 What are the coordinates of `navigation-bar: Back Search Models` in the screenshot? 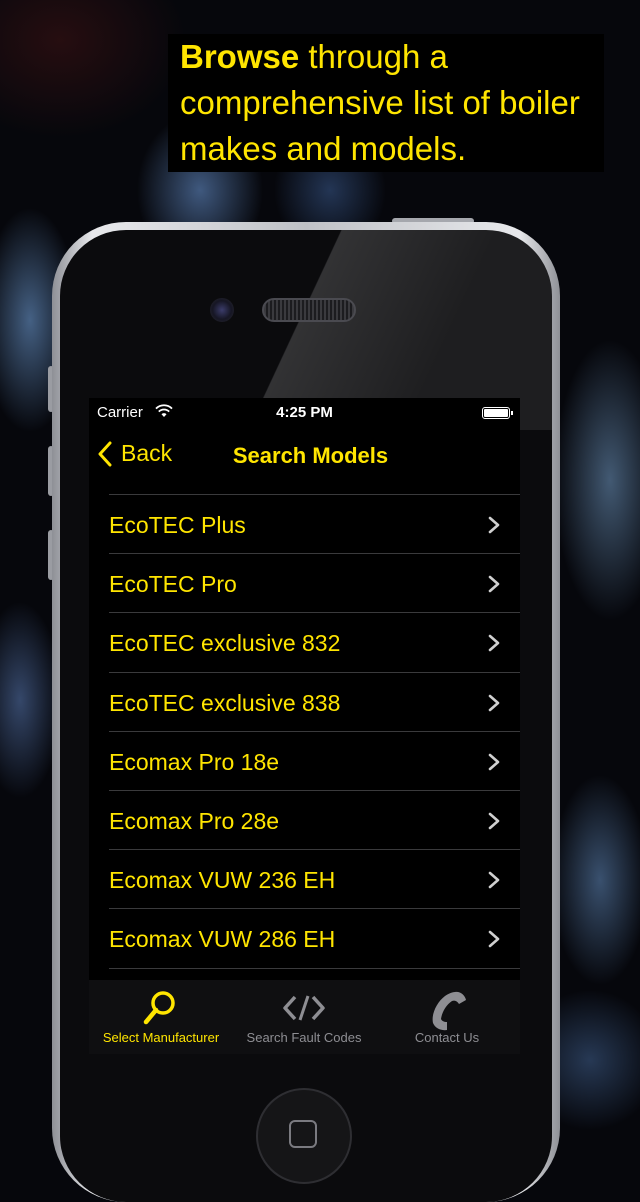 It's located at (304, 460).